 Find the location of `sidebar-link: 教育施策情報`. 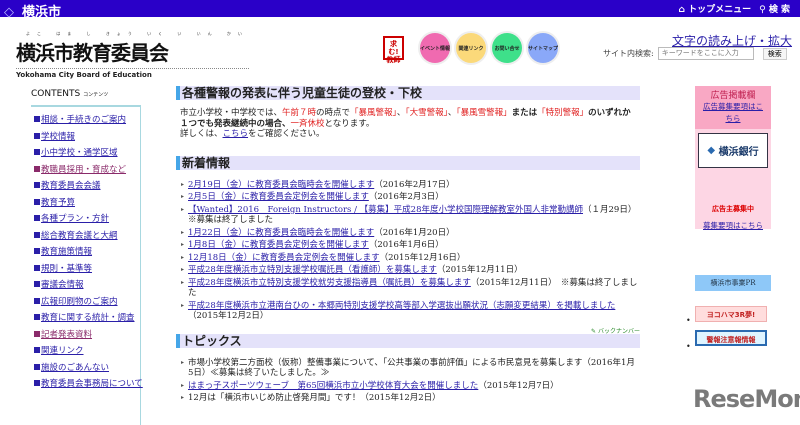

sidebar-link: 教育施策情報 is located at coordinates (66, 252).